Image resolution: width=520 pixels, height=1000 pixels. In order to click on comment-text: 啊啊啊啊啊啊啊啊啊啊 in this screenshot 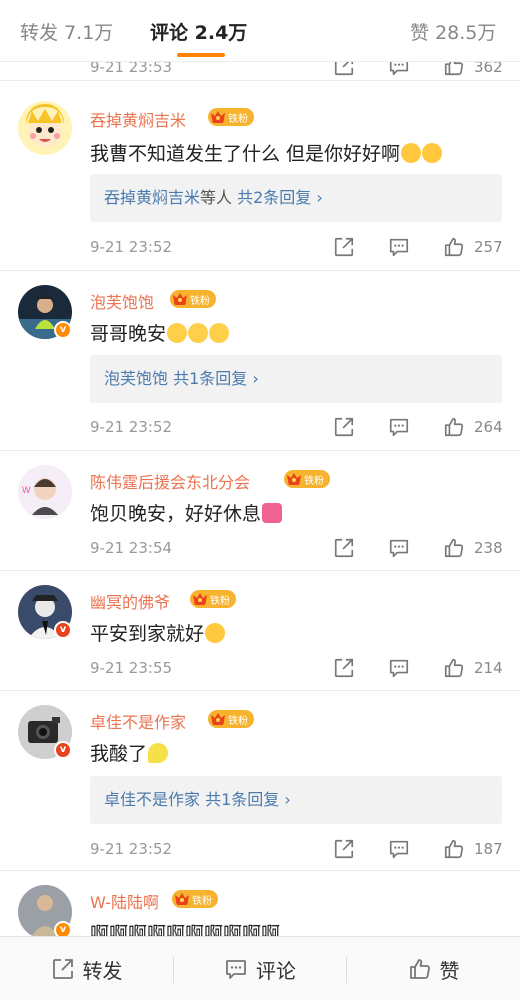, I will do `click(185, 927)`.